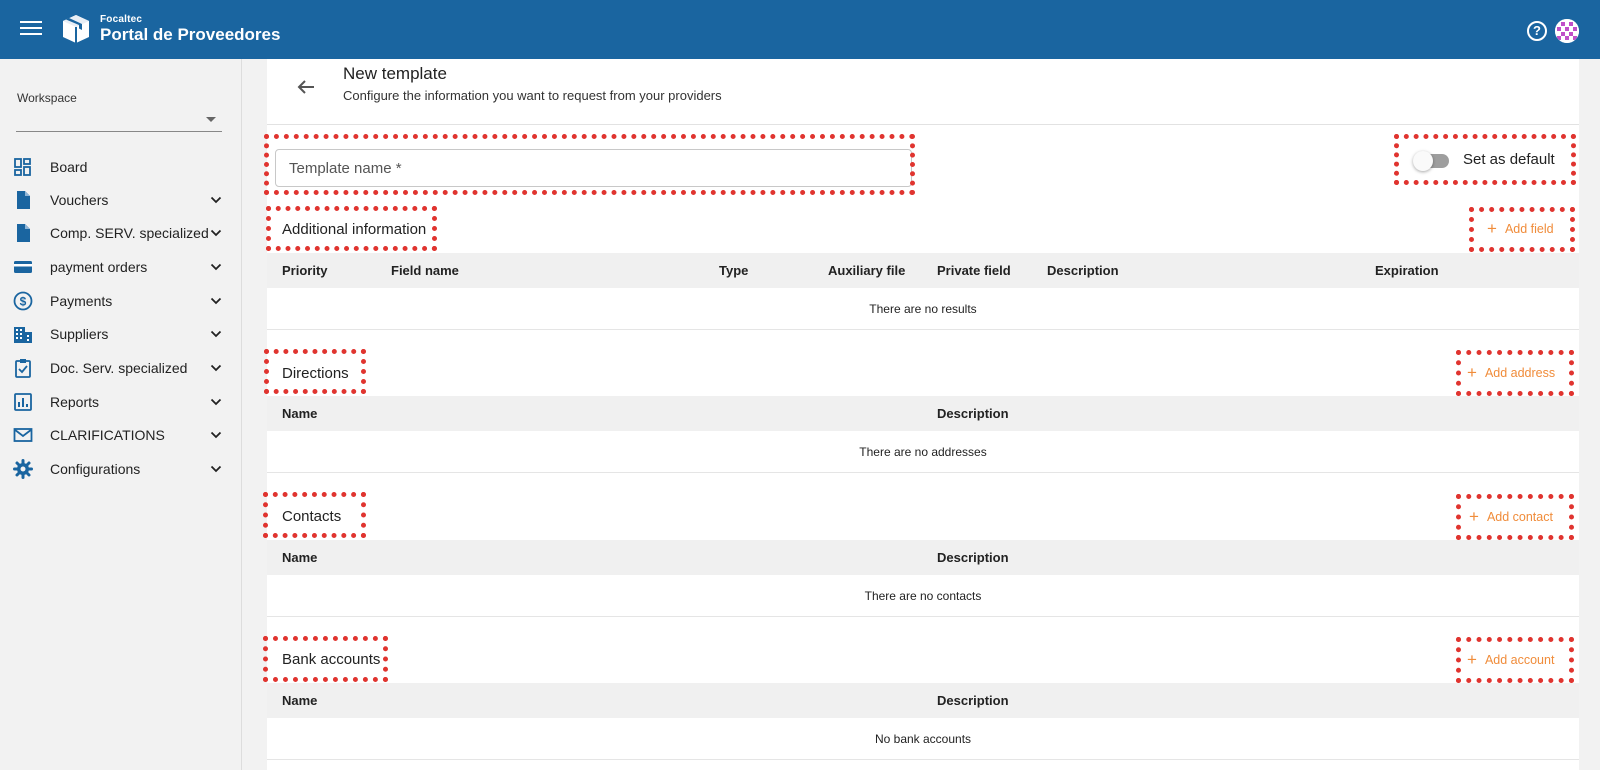 The height and width of the screenshot is (770, 1600). Describe the element at coordinates (22, 167) in the screenshot. I see `dashboard-icon` at that location.